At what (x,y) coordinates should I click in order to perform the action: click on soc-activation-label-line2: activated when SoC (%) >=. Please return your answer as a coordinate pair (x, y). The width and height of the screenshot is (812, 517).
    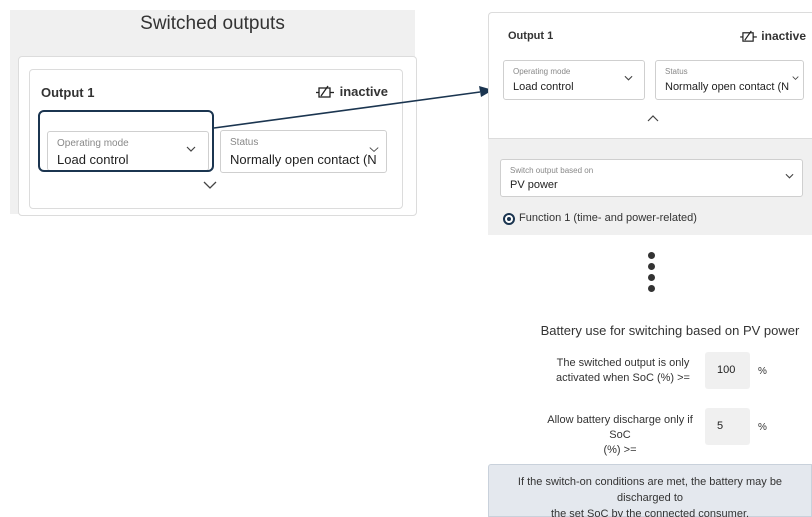
    Looking at the image, I should click on (623, 378).